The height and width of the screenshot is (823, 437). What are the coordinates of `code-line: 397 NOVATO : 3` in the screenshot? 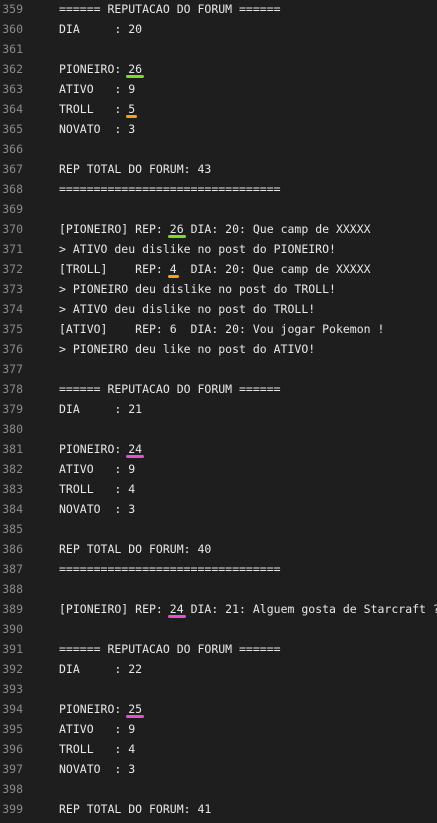 It's located at (218, 769).